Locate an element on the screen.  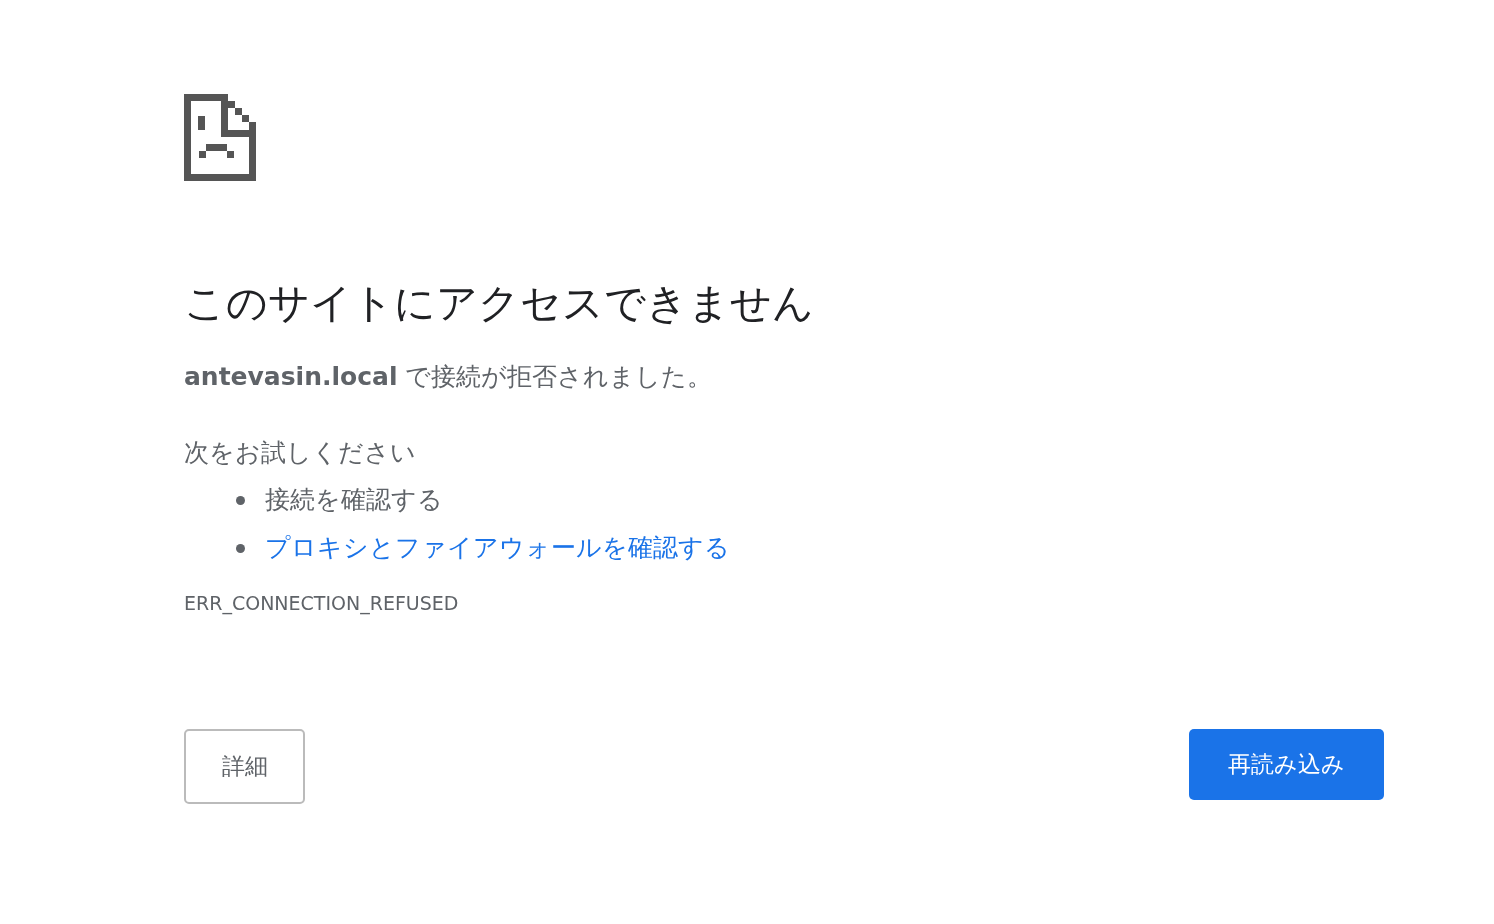
error-message: antevasin.local で接続が拒否されました。 is located at coordinates (449, 377).